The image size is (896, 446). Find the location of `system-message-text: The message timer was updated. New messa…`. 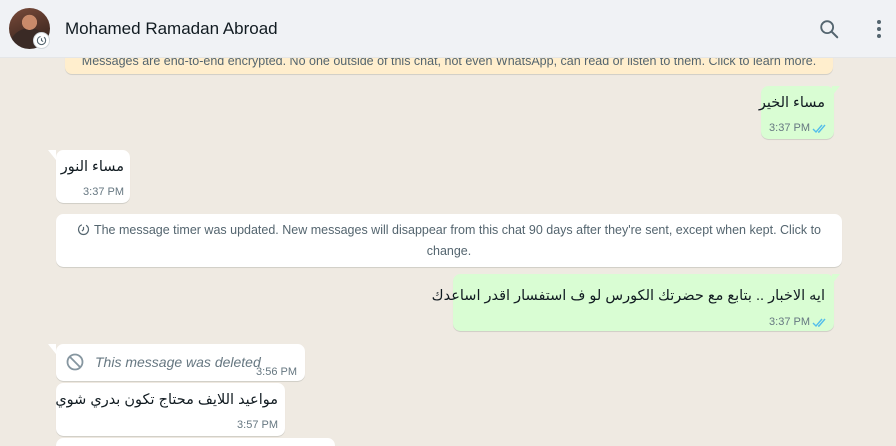

system-message-text: The message timer was updated. New messa… is located at coordinates (457, 240).